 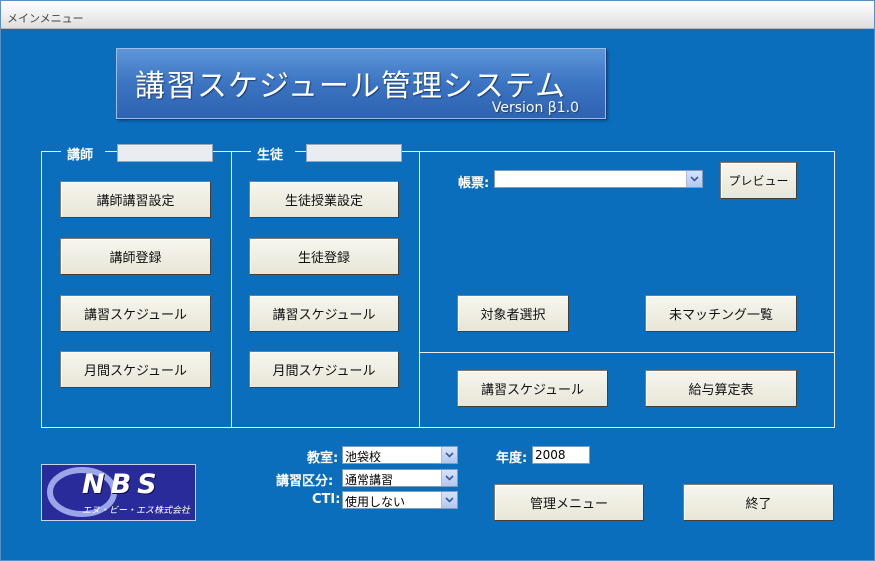 I want to click on classroom-select-value: 池袋校, so click(x=363, y=457).